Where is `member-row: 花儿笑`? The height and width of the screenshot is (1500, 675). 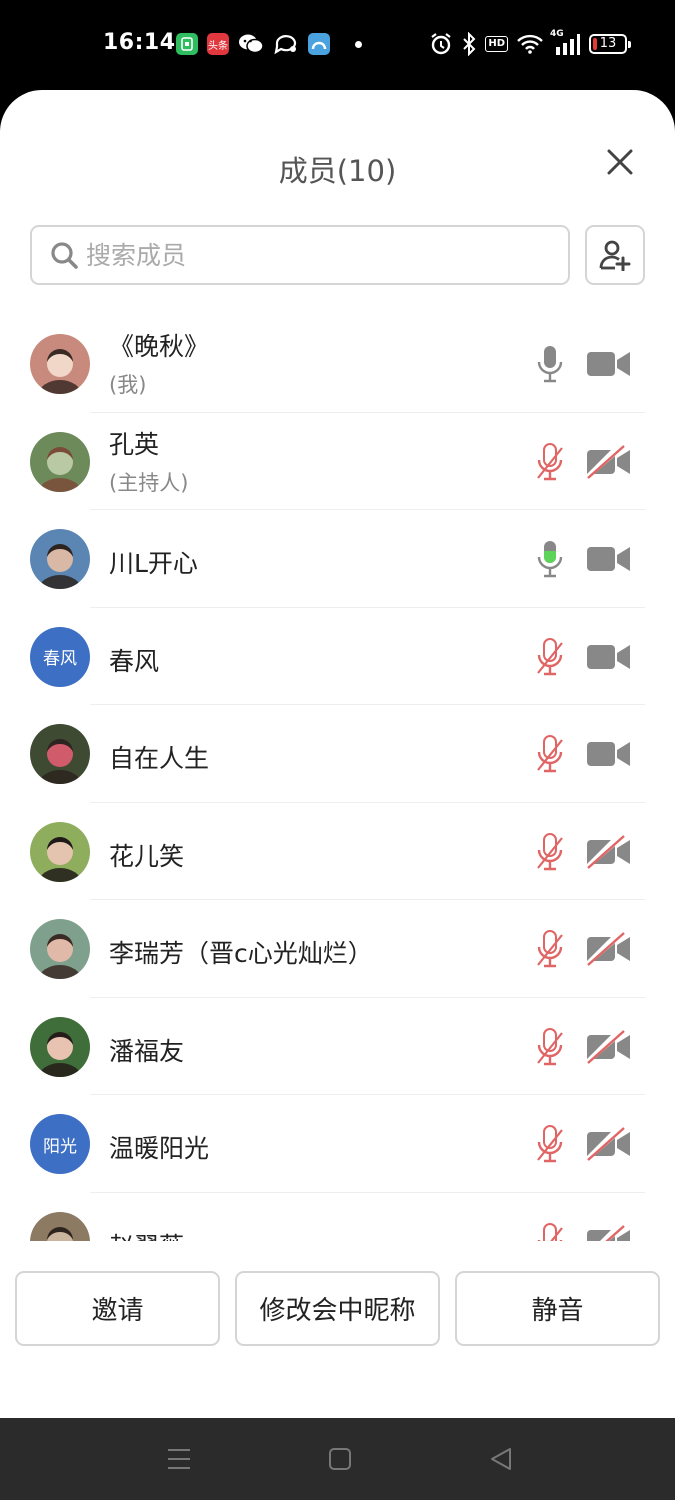 member-row: 花儿笑 is located at coordinates (337, 851).